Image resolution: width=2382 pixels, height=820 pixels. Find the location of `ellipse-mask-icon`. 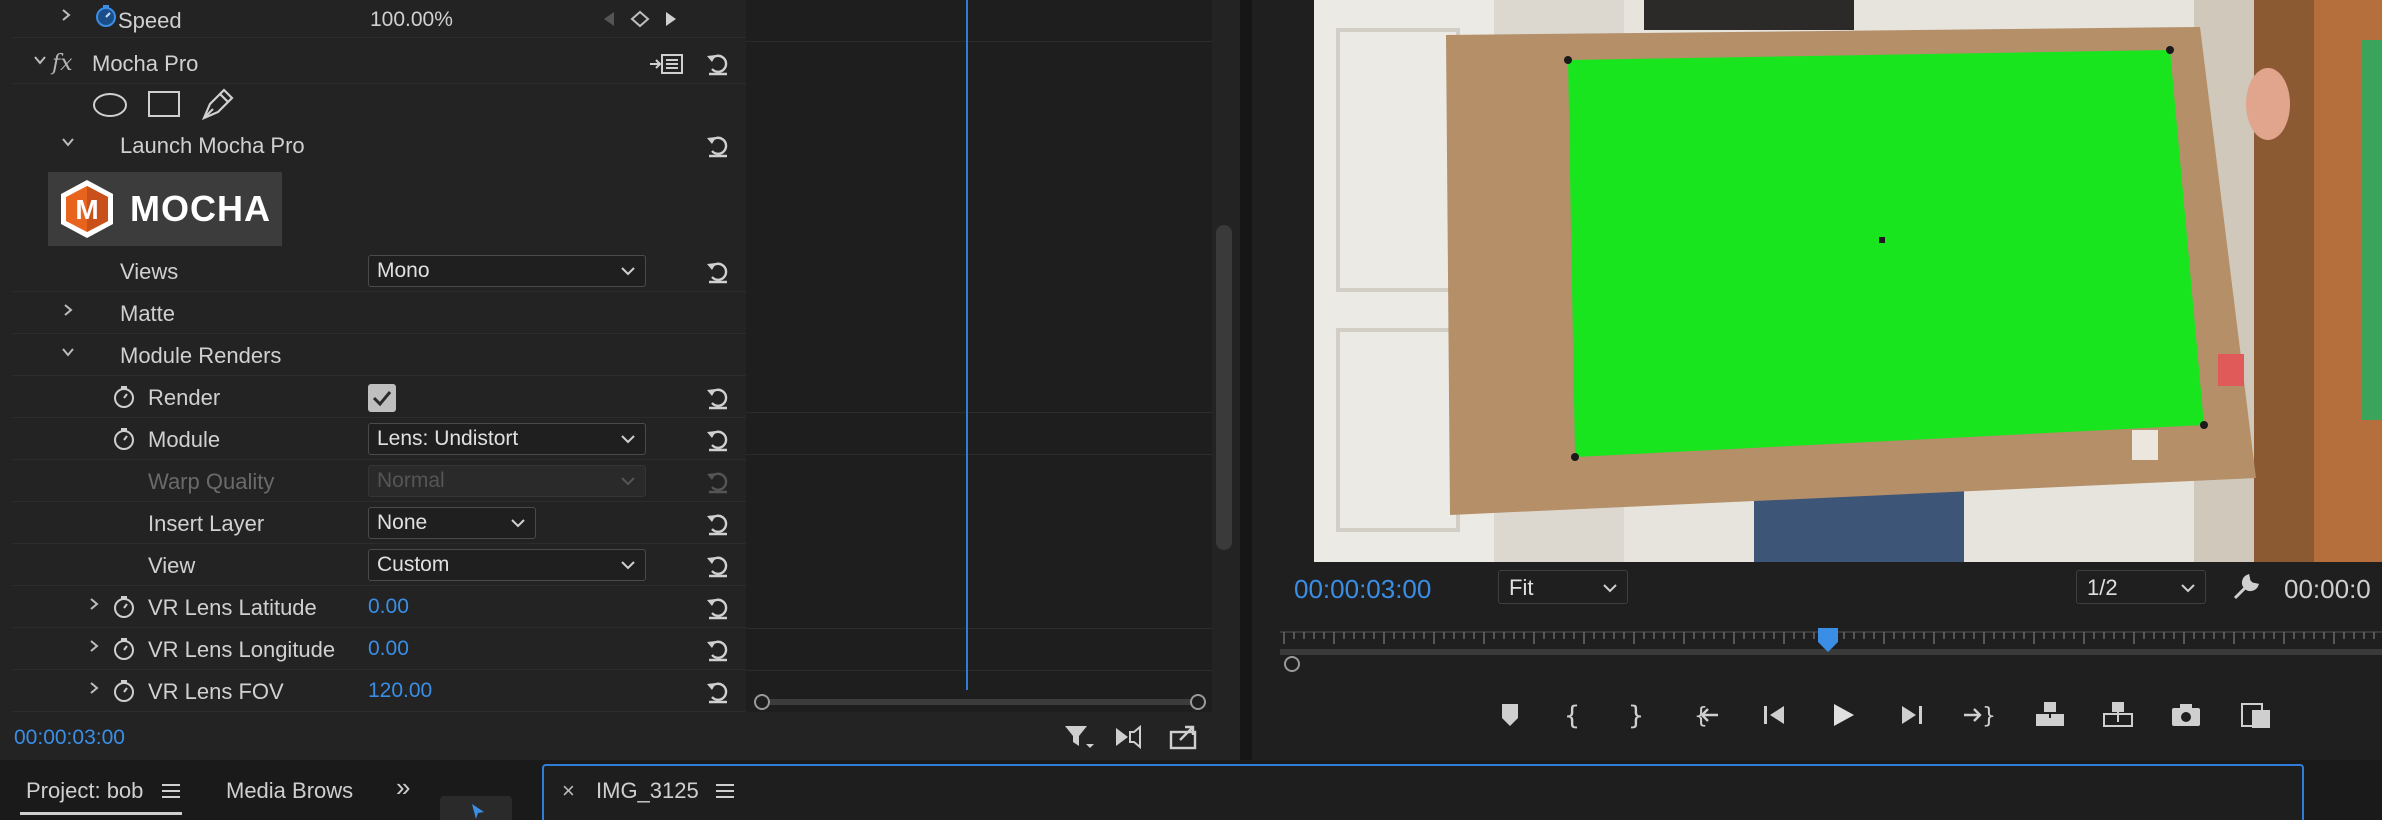

ellipse-mask-icon is located at coordinates (110, 105).